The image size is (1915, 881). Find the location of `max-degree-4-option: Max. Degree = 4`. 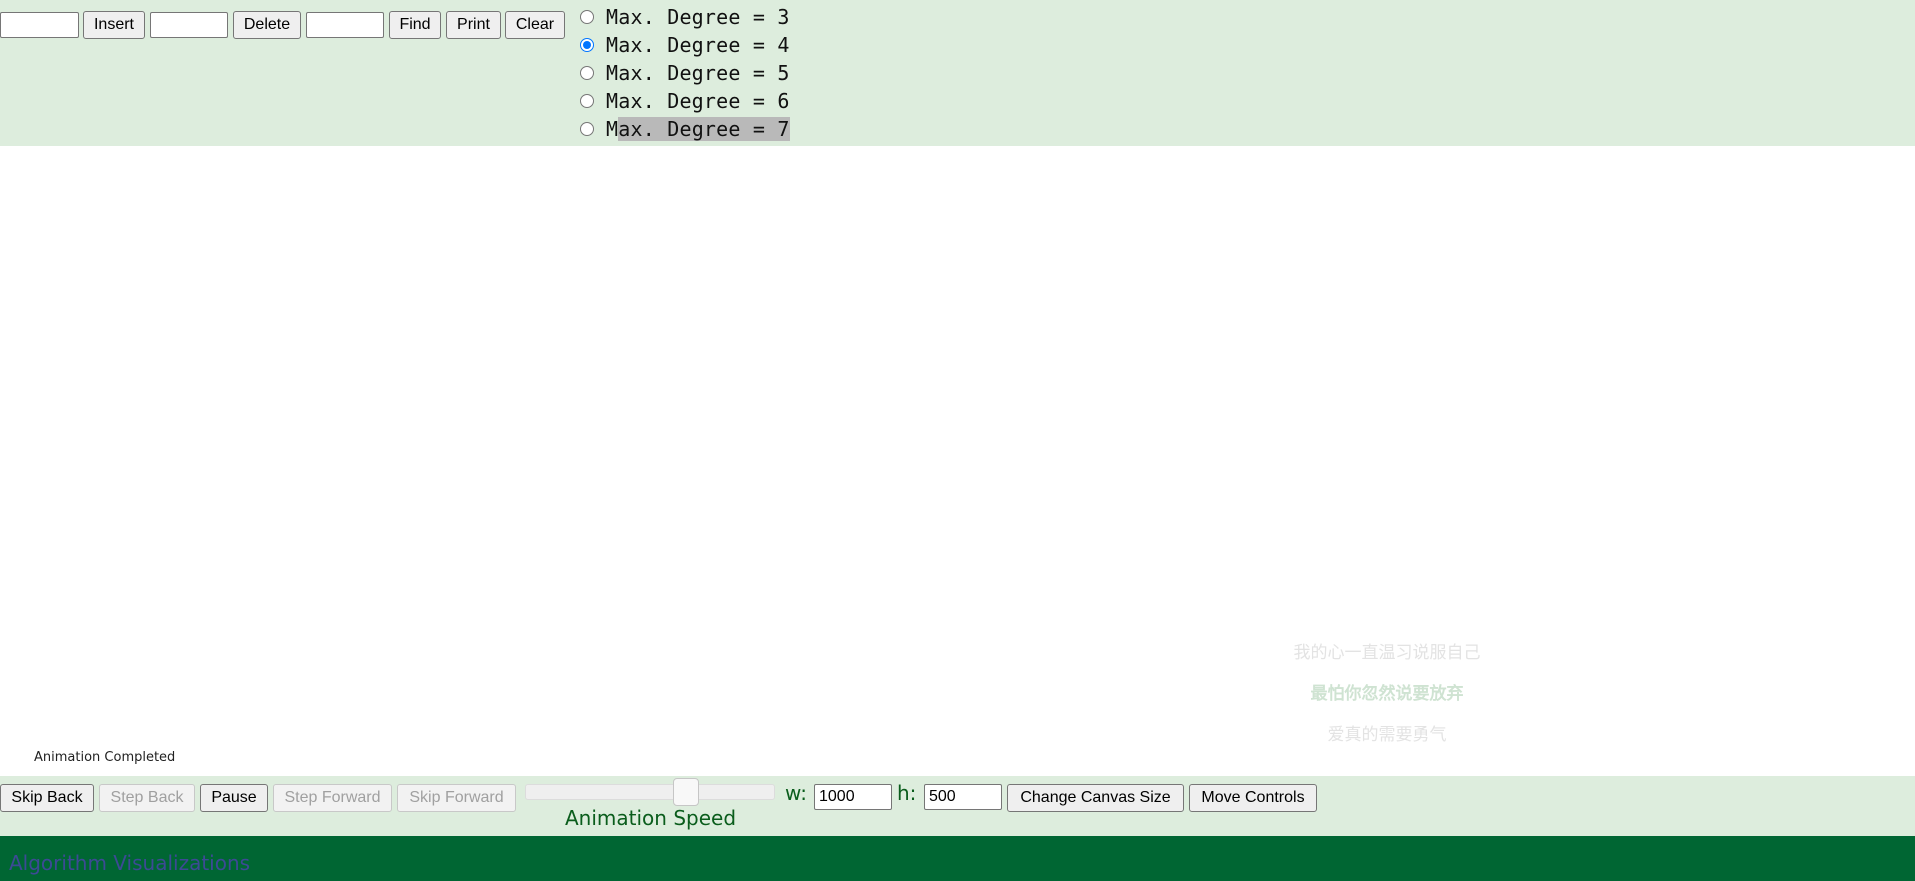

max-degree-4-option: Max. Degree = 4 is located at coordinates (685, 45).